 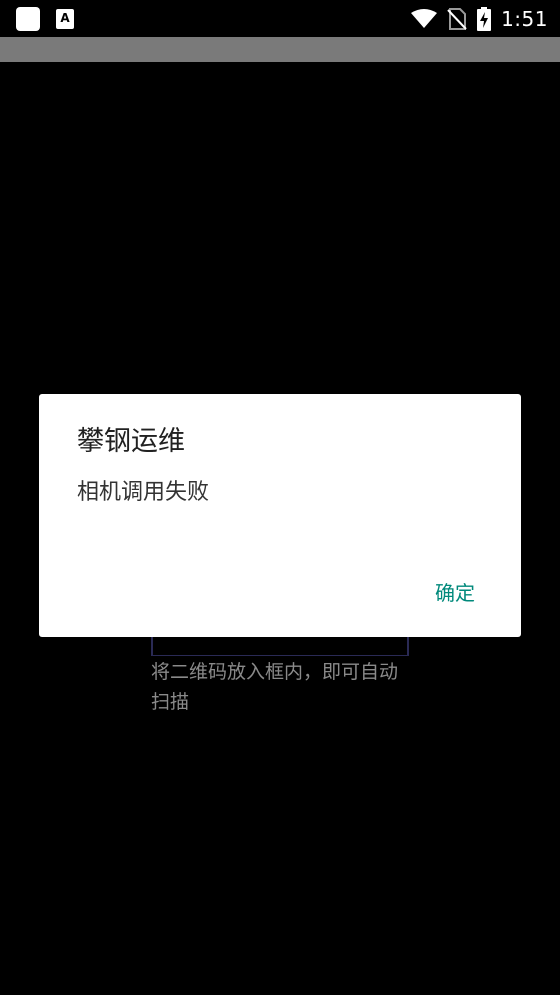 I want to click on app-icon, so click(x=28, y=19).